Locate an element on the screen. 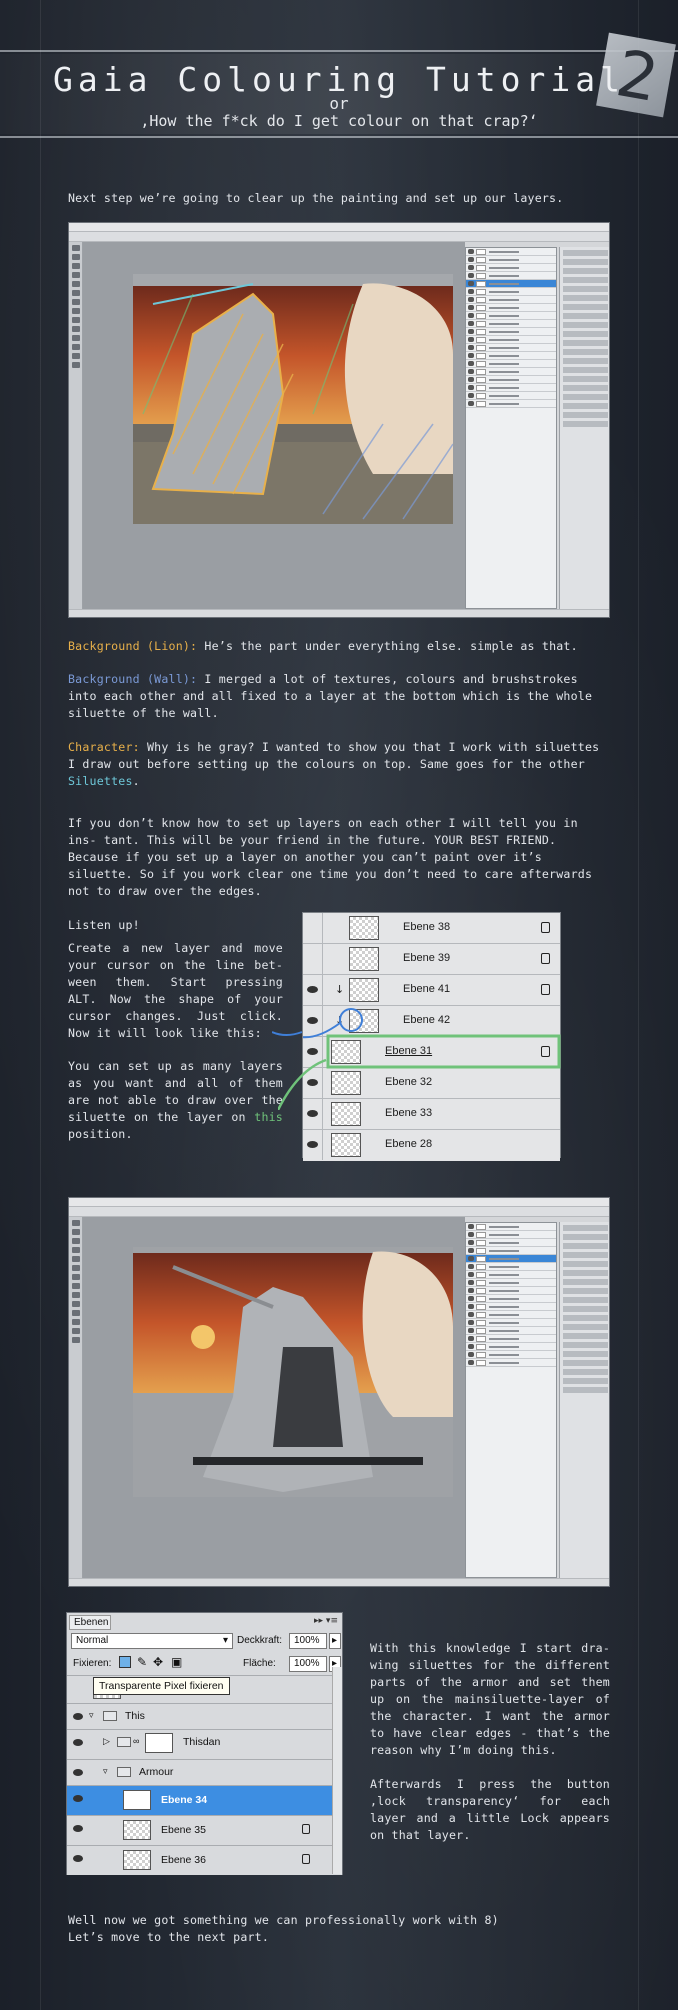 This screenshot has height=2010, width=678. layer-name: Ebene 32 is located at coordinates (409, 1082).